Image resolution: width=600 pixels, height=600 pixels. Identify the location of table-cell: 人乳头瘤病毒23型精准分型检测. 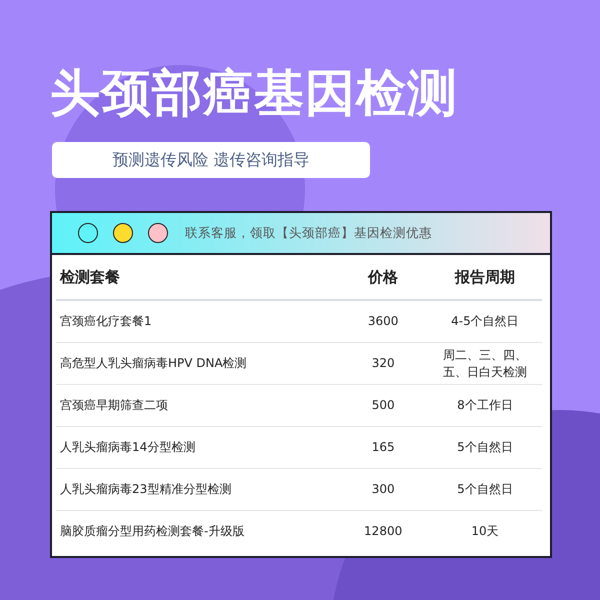
(197, 489).